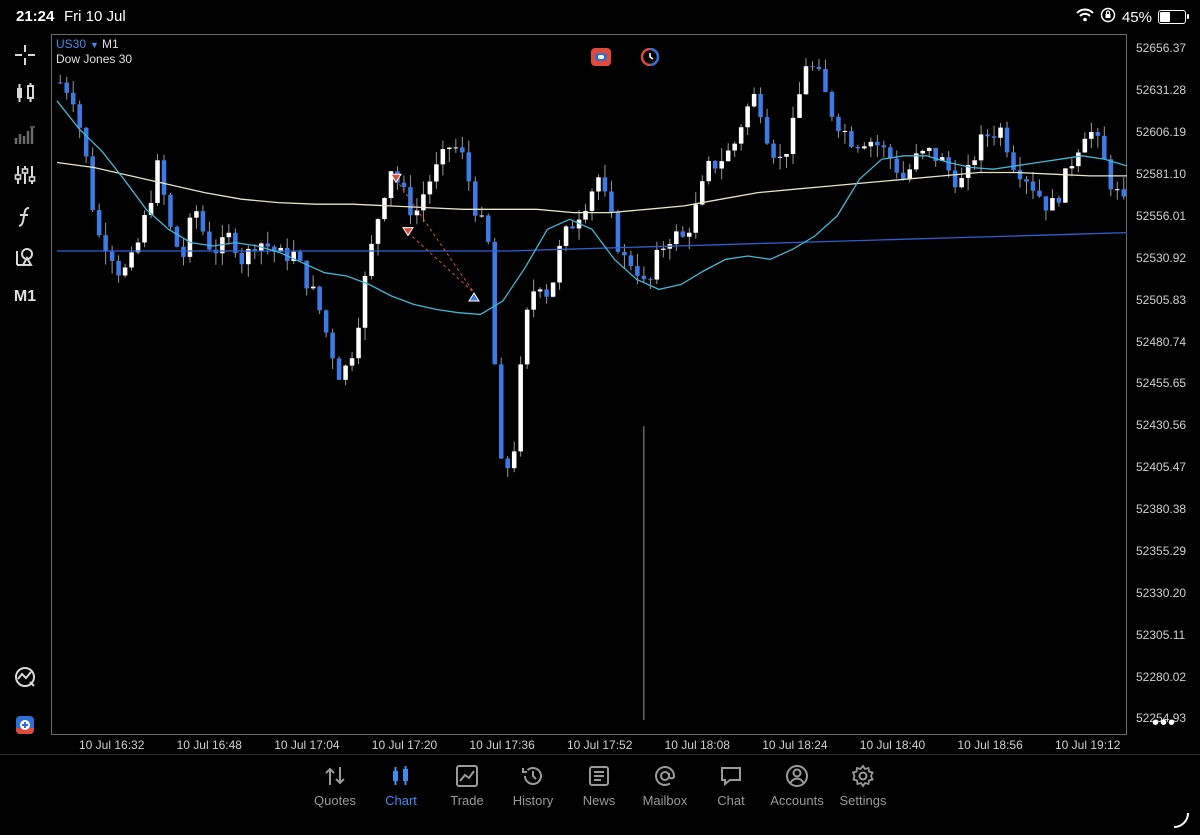 Image resolution: width=1200 pixels, height=835 pixels. I want to click on symbol-header: US30 ▼ M1, so click(87, 44).